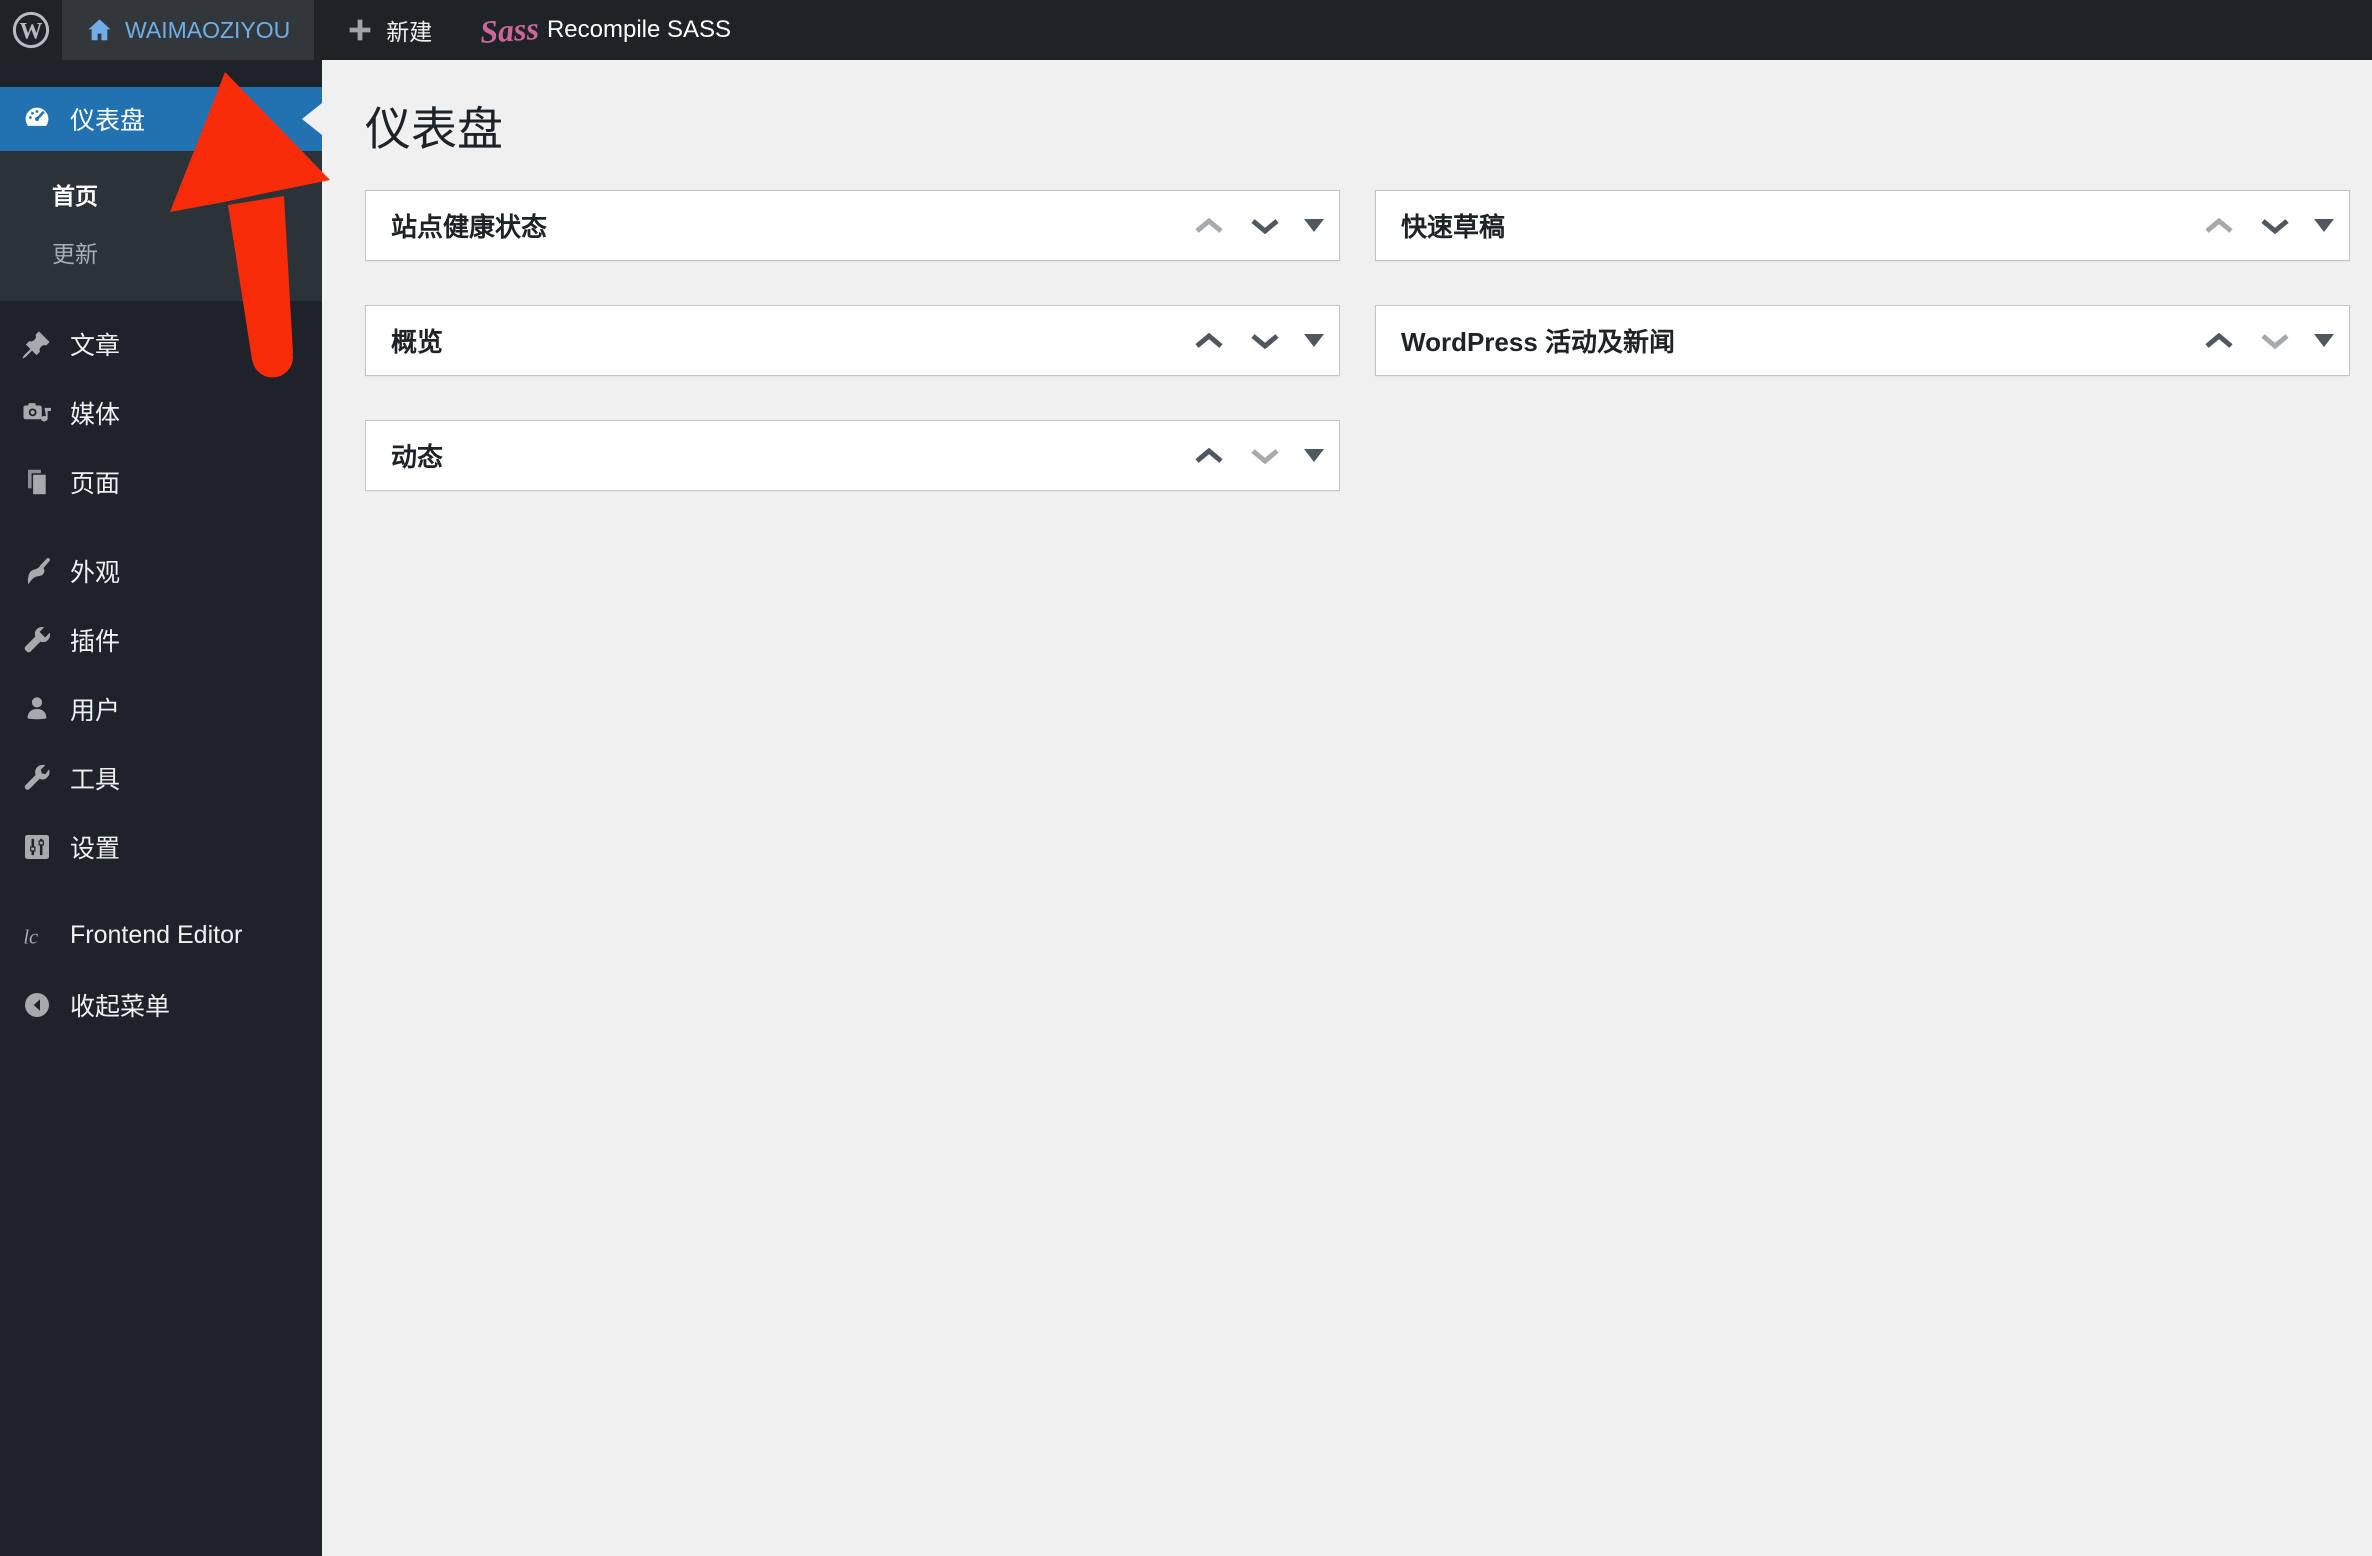  I want to click on sidebar-item-users: 用户, so click(161, 708).